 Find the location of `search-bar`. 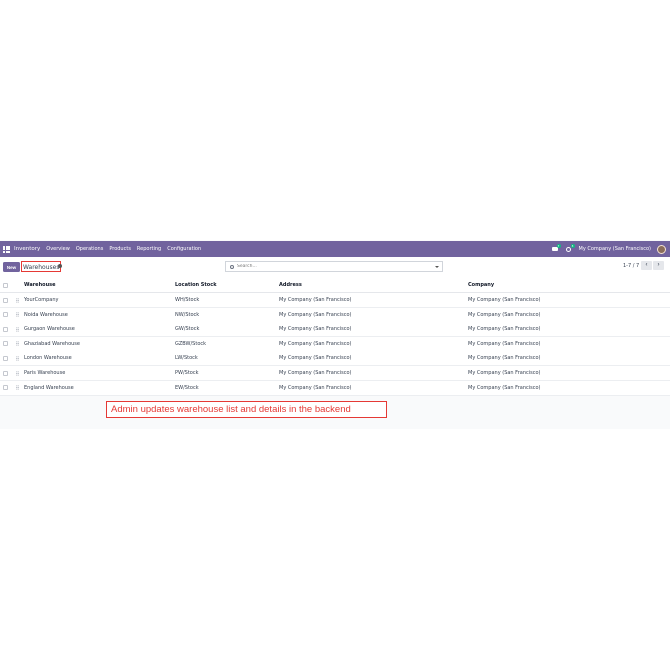

search-bar is located at coordinates (334, 266).